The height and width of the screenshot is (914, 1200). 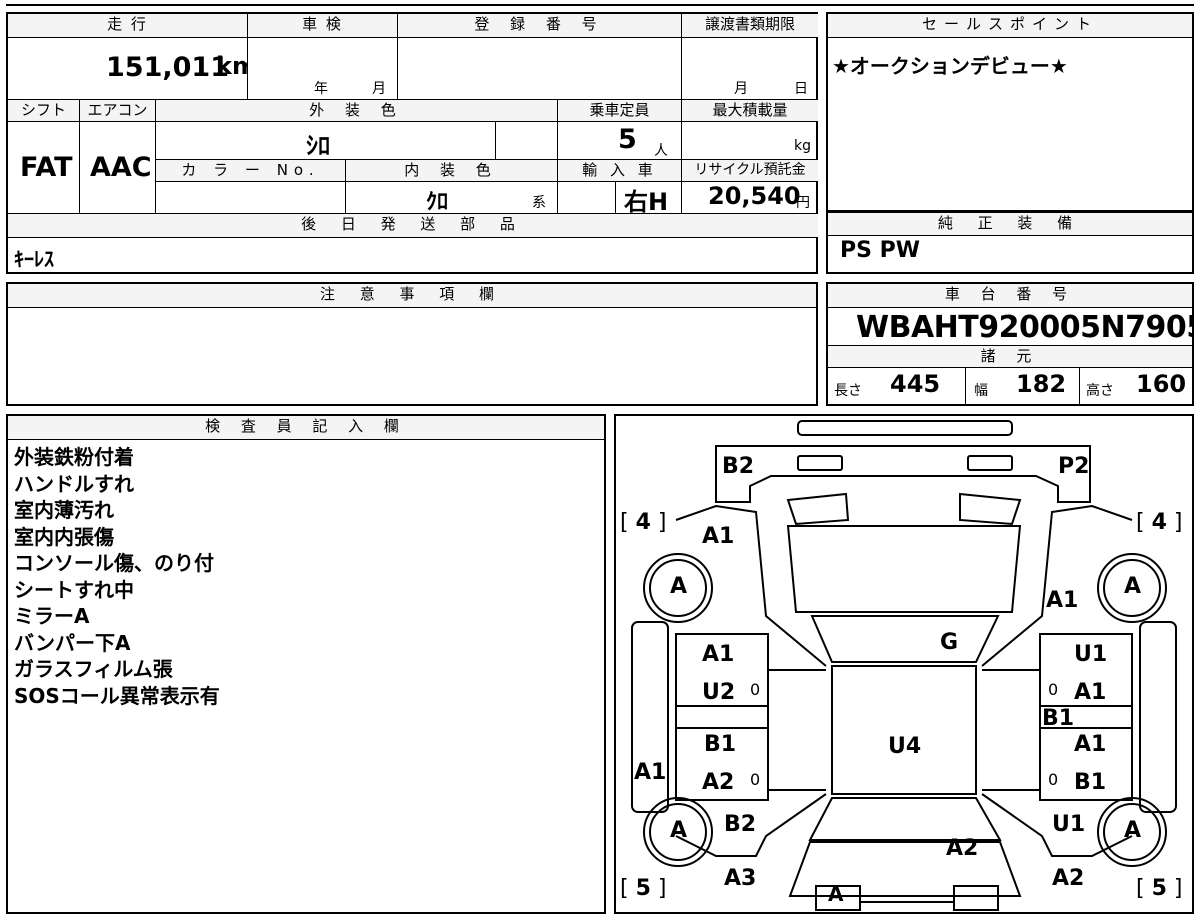 I want to click on header-transfer-deadline: 譲渡書類期限, so click(x=750, y=26).